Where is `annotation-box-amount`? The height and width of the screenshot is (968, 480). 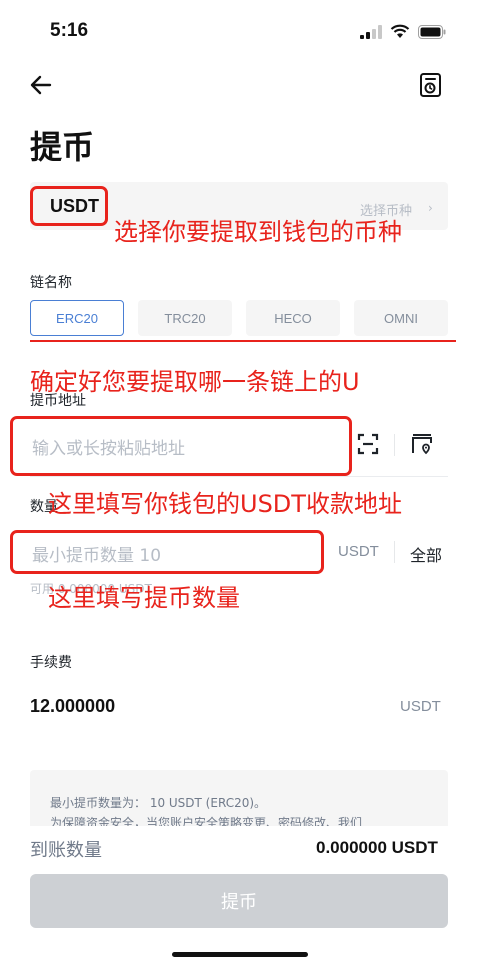
annotation-box-amount is located at coordinates (167, 552).